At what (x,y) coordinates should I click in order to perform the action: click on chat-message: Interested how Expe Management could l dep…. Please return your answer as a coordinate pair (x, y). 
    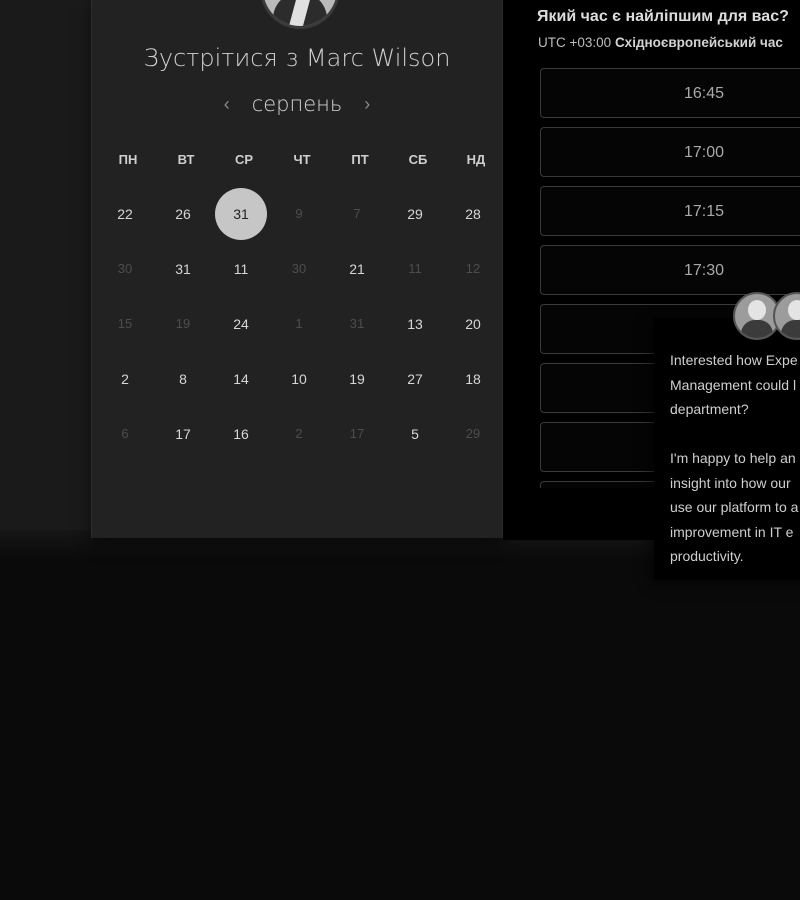
    Looking at the image, I should click on (735, 458).